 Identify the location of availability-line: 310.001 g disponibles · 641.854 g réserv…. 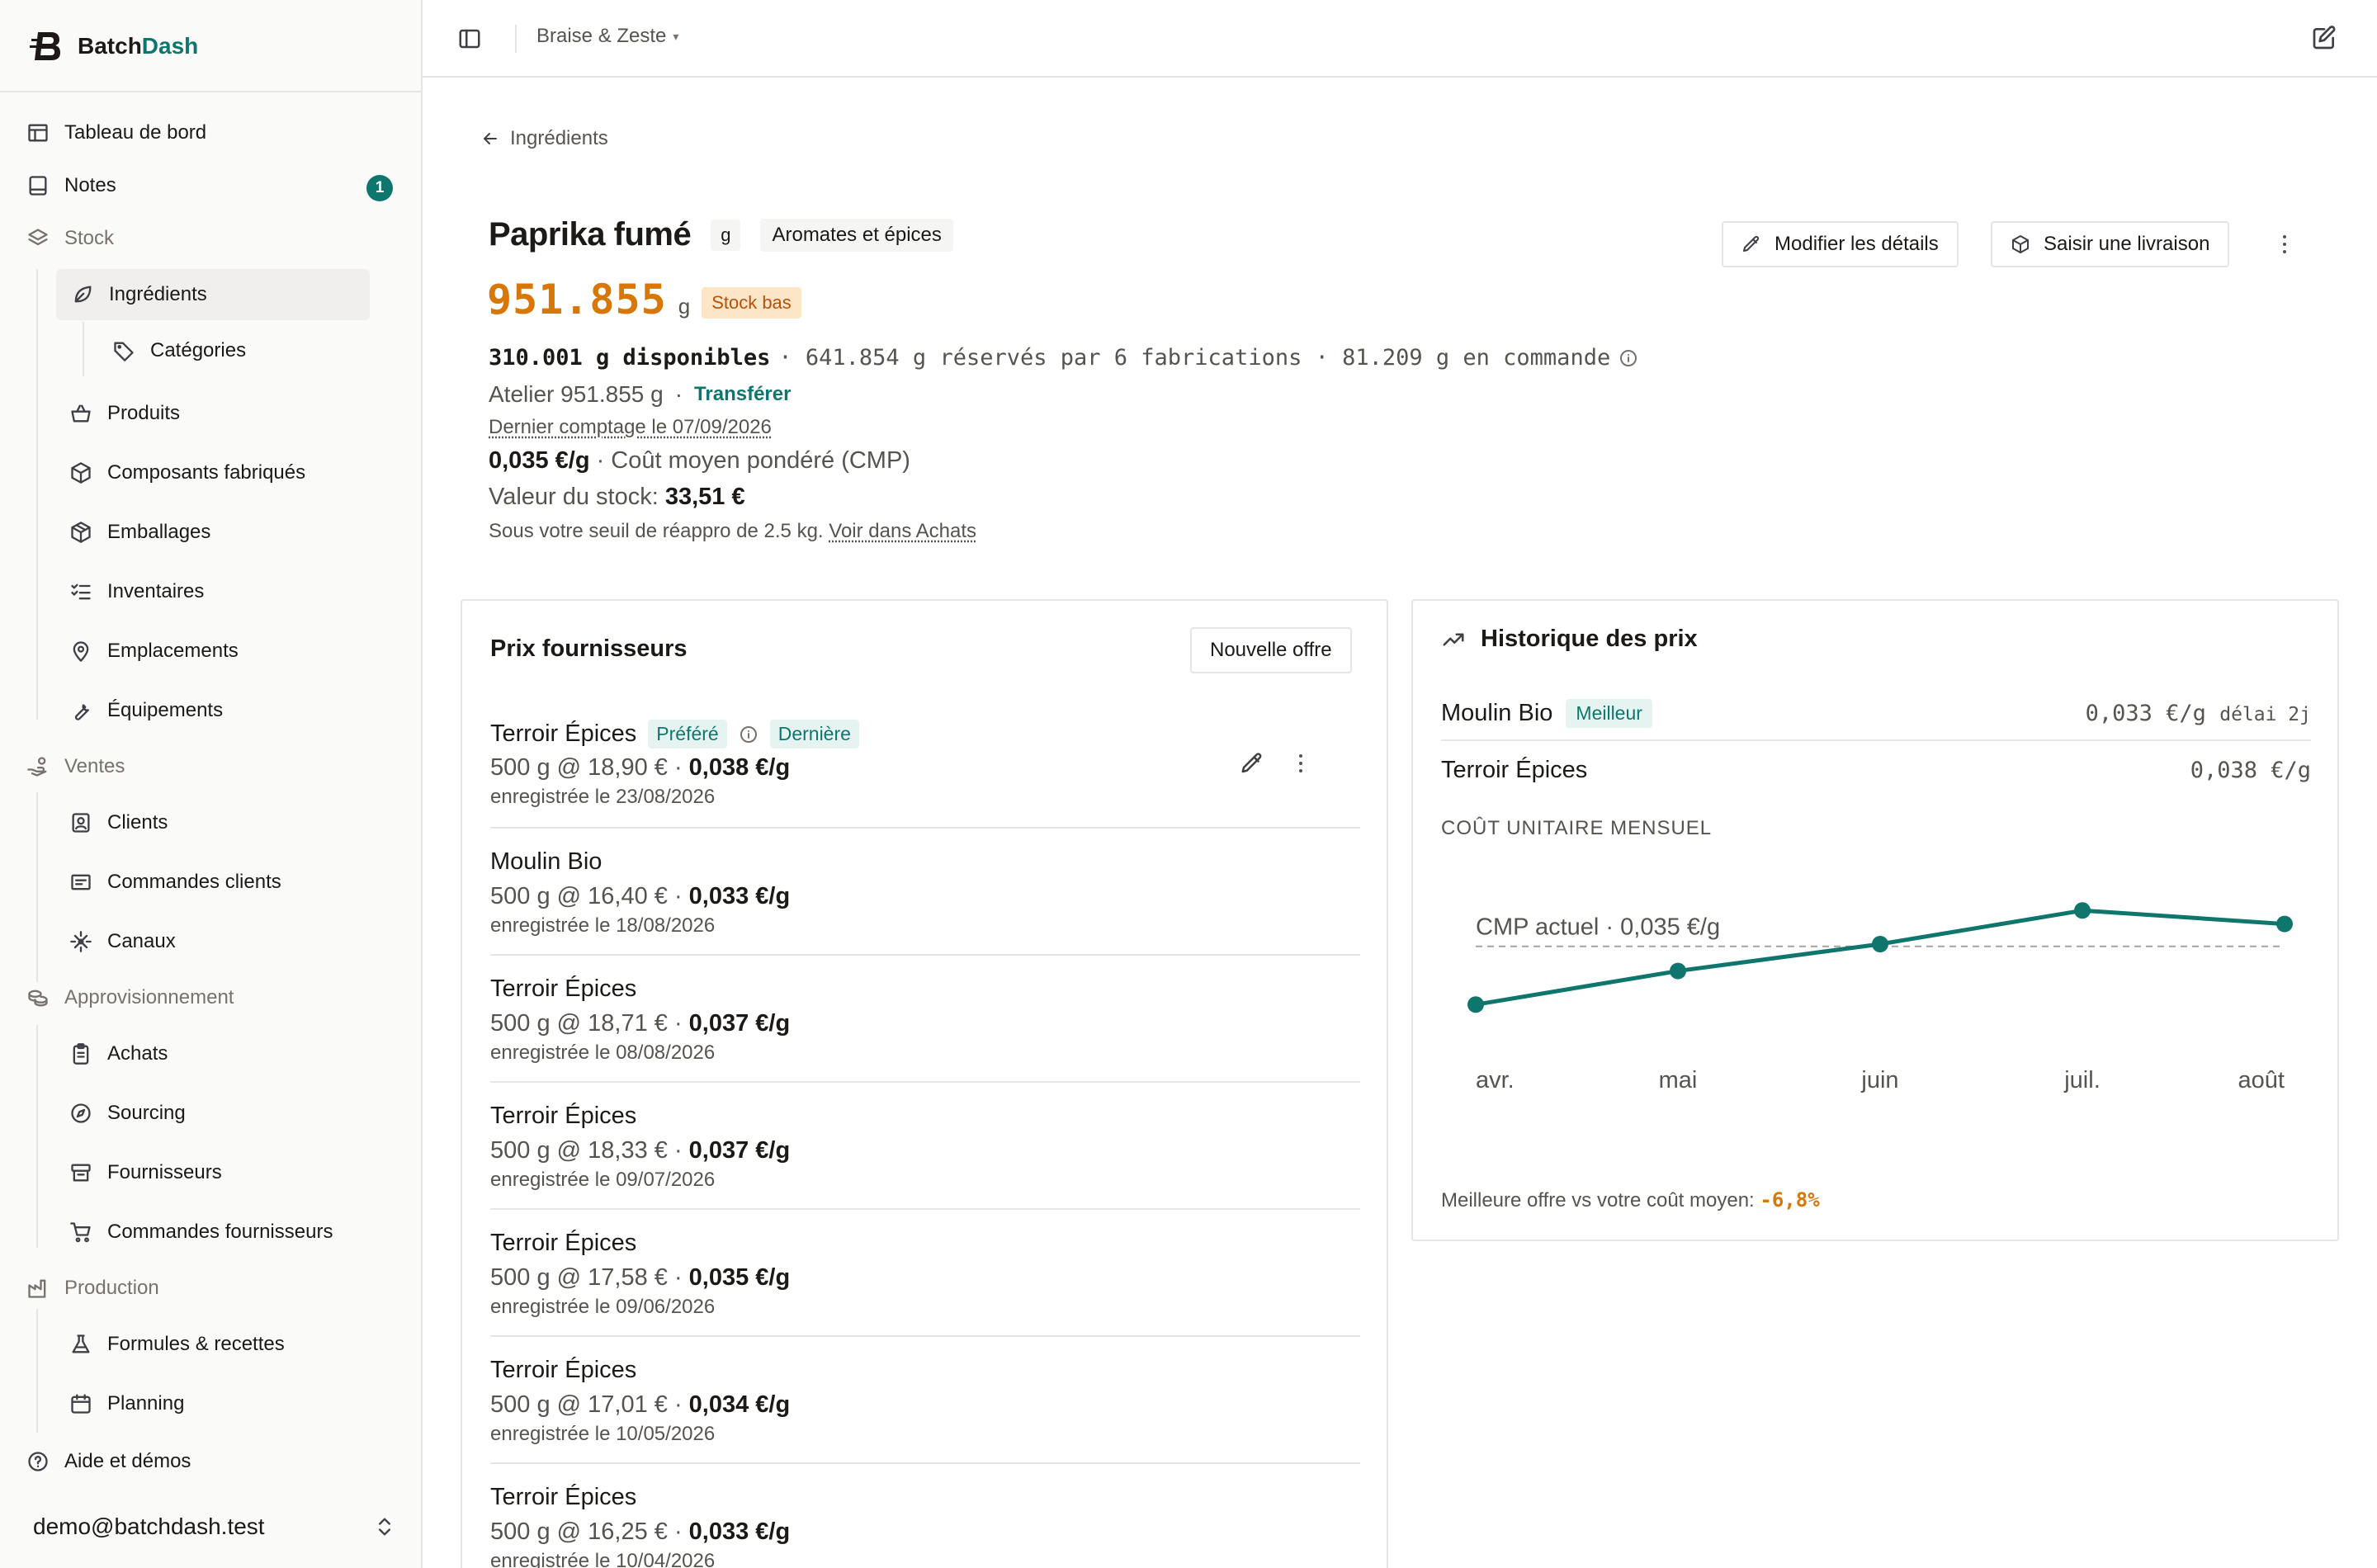
(1063, 358).